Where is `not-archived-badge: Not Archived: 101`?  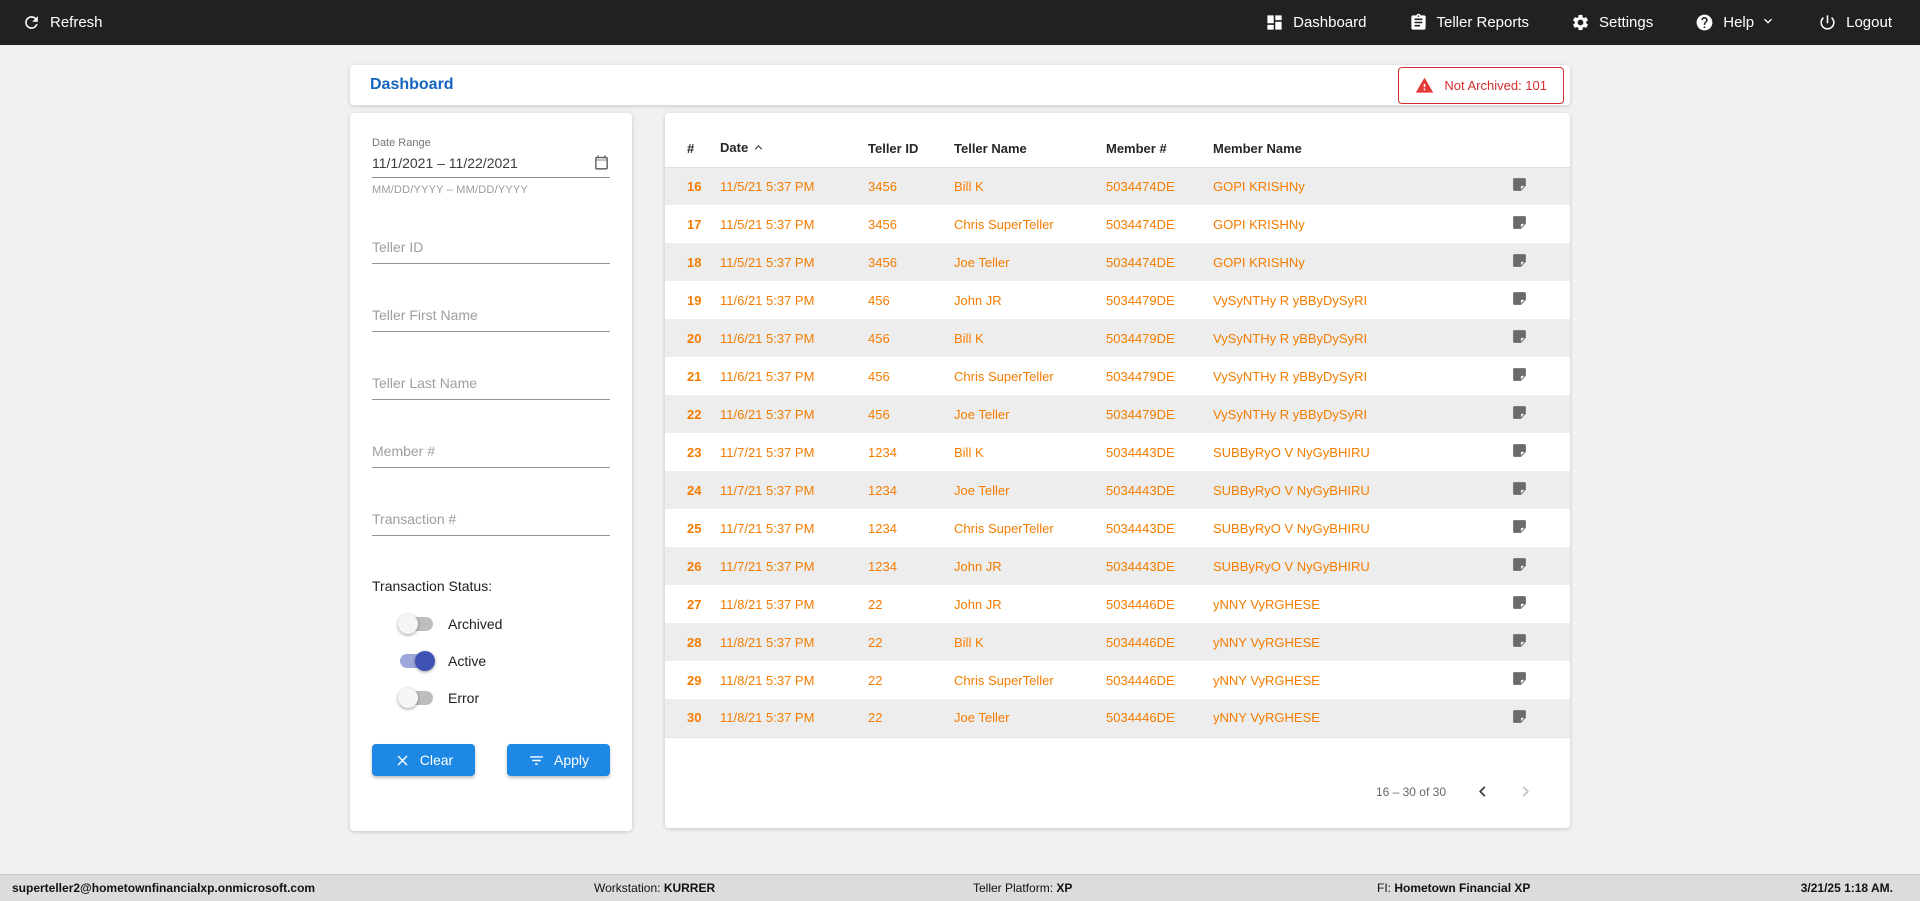 not-archived-badge: Not Archived: 101 is located at coordinates (1481, 85).